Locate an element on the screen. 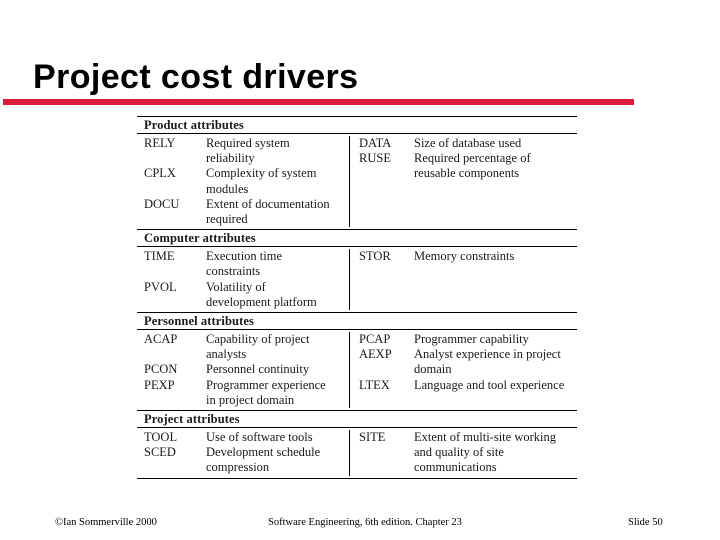  cost-driver-row: SCED Development schedule compression is located at coordinates (246, 460).